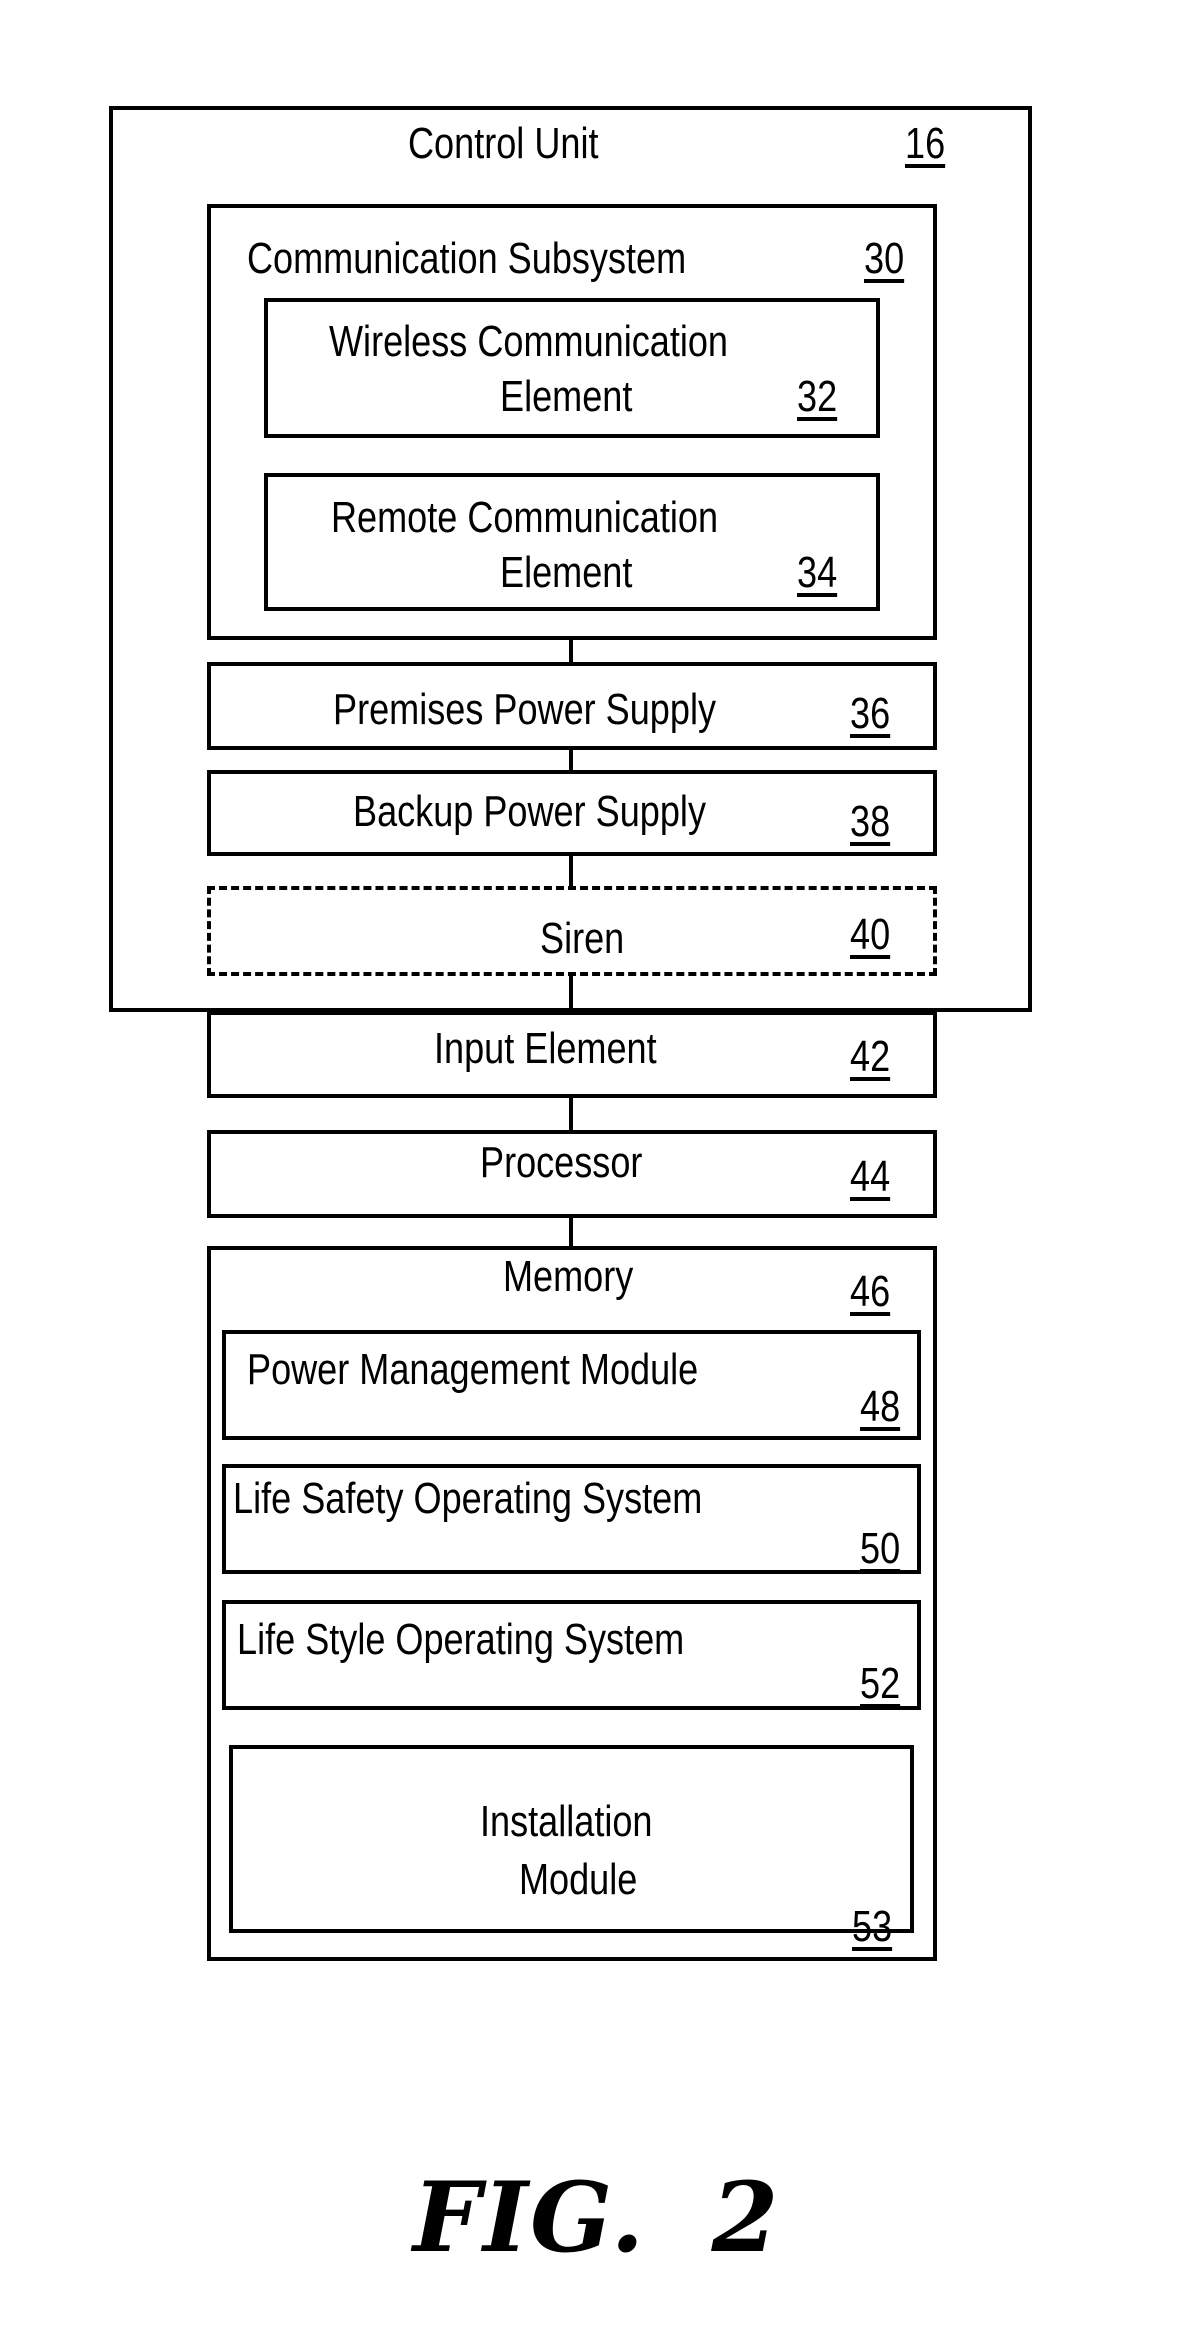 This screenshot has height=2345, width=1182. I want to click on backup-power-supply-label: Backup Power Supply, so click(529, 811).